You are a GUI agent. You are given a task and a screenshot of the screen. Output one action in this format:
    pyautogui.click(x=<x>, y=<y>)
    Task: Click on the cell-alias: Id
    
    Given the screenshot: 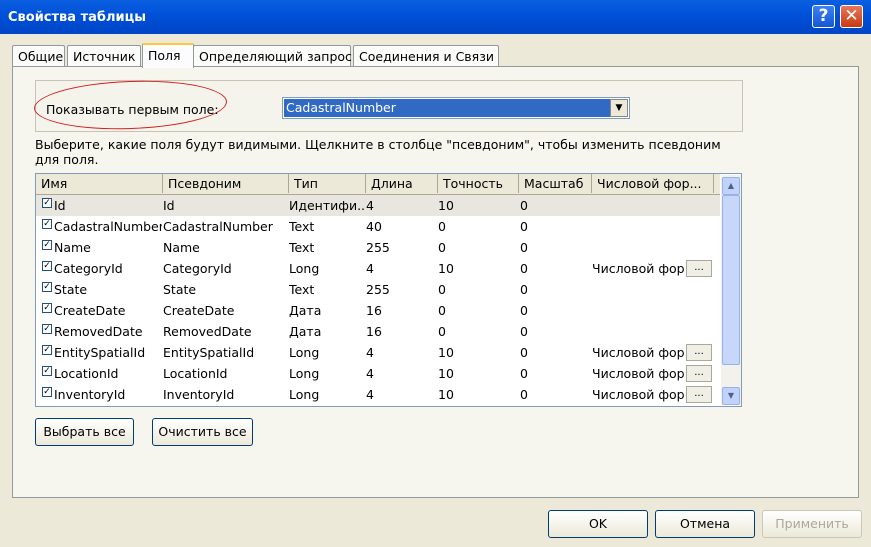 What is the action you would take?
    pyautogui.click(x=225, y=205)
    